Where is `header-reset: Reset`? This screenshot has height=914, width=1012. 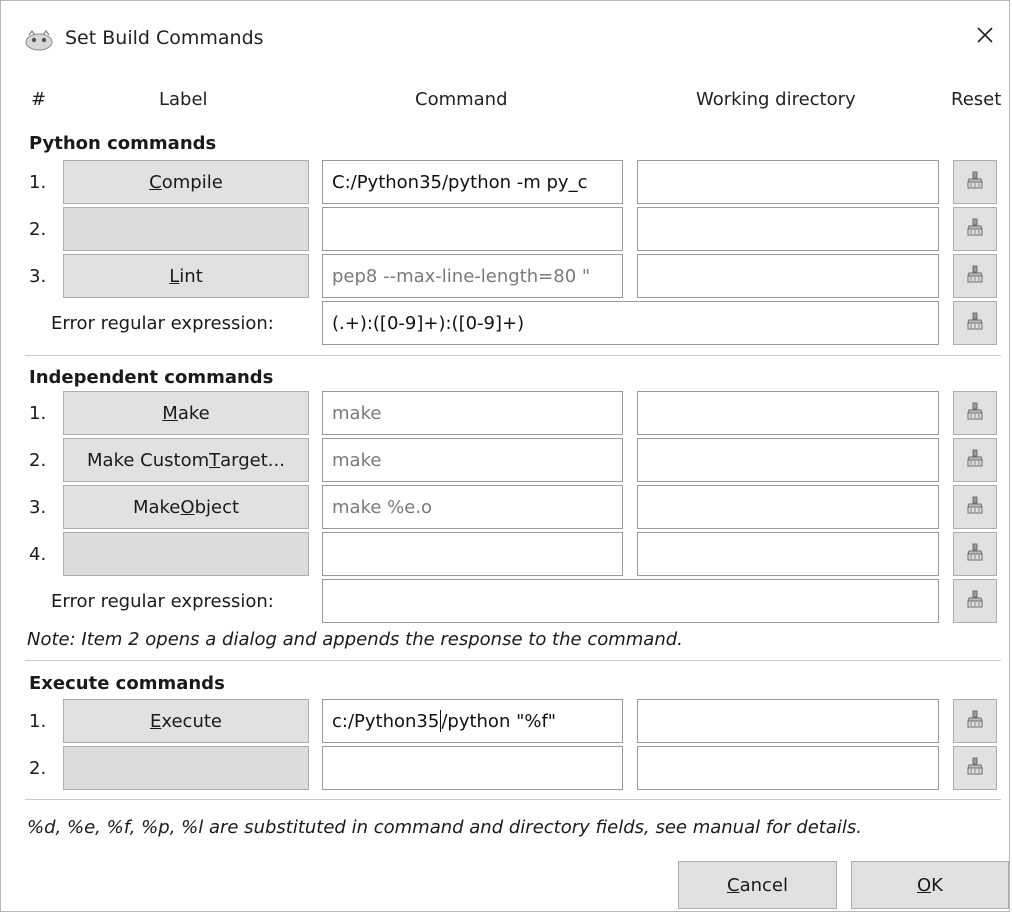 header-reset: Reset is located at coordinates (976, 99).